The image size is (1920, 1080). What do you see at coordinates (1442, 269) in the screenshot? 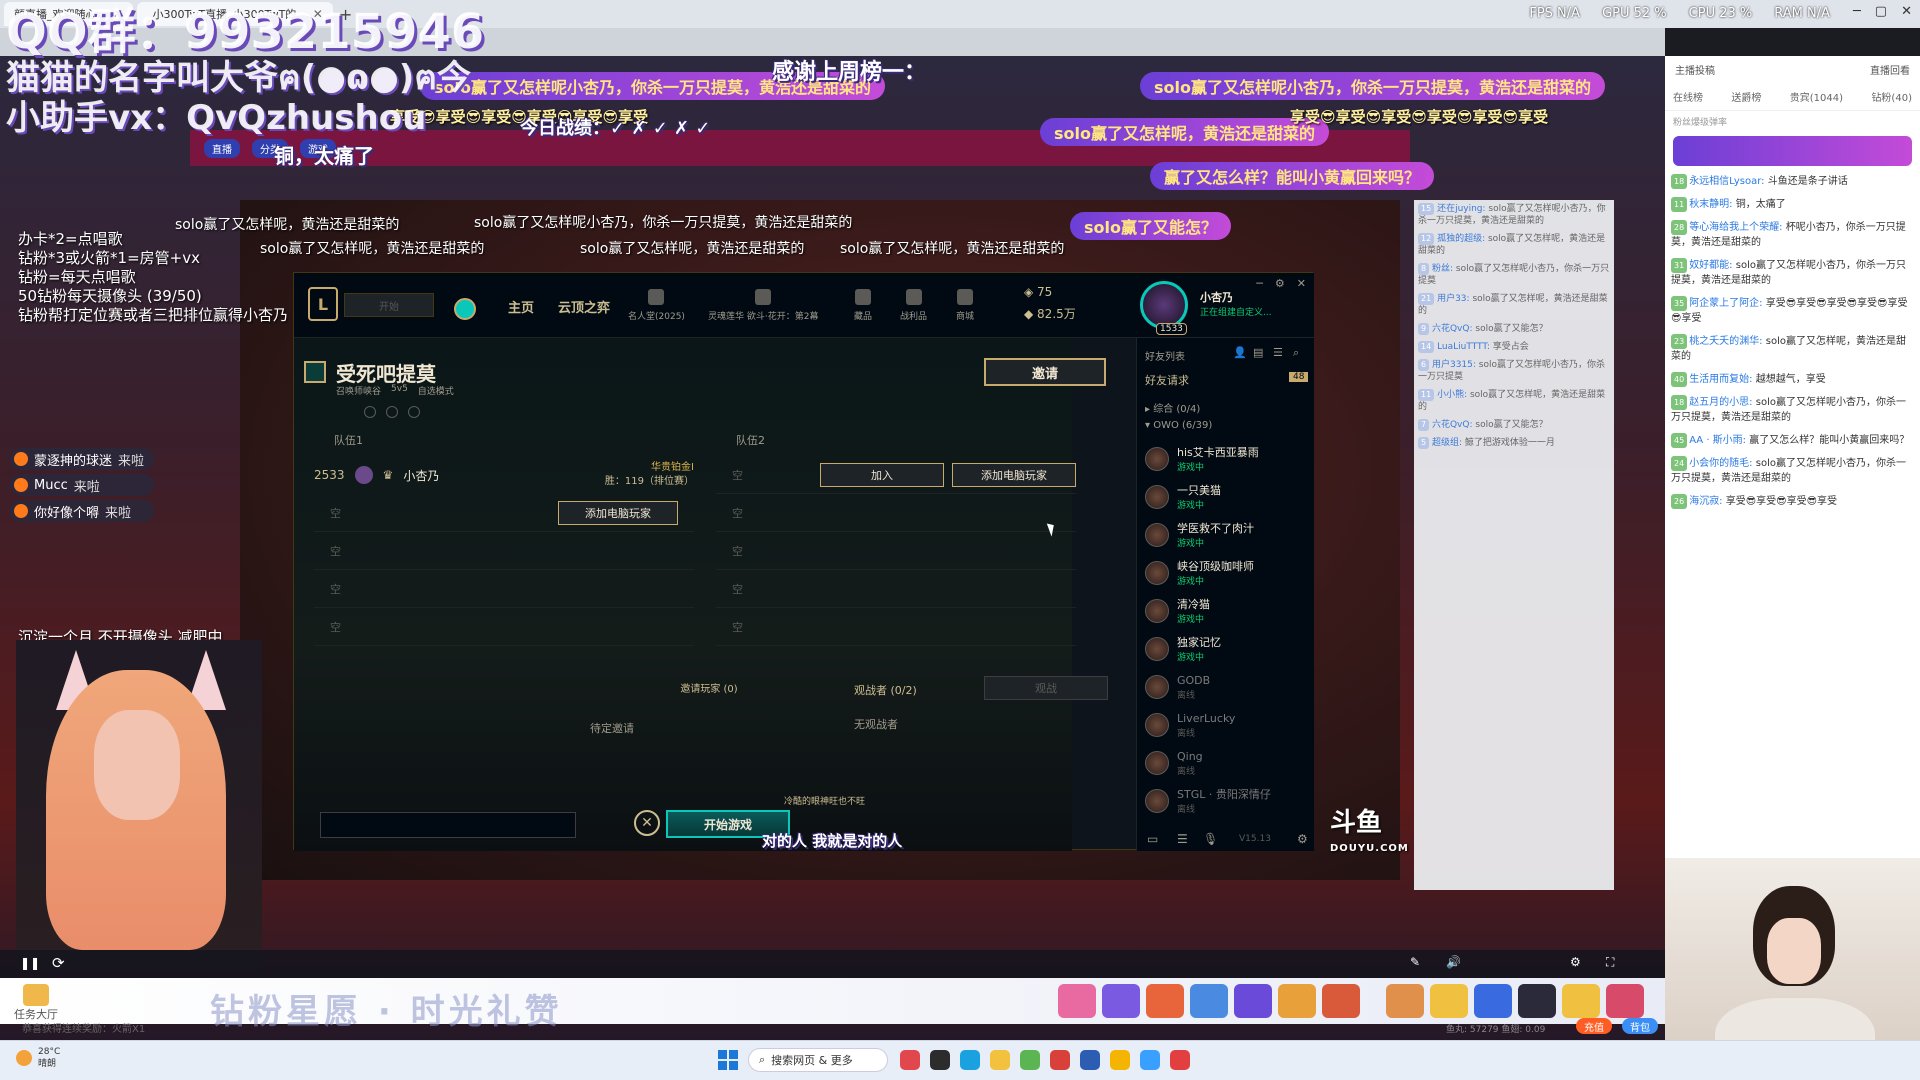
I see `chat-nick: 粉丝:` at bounding box center [1442, 269].